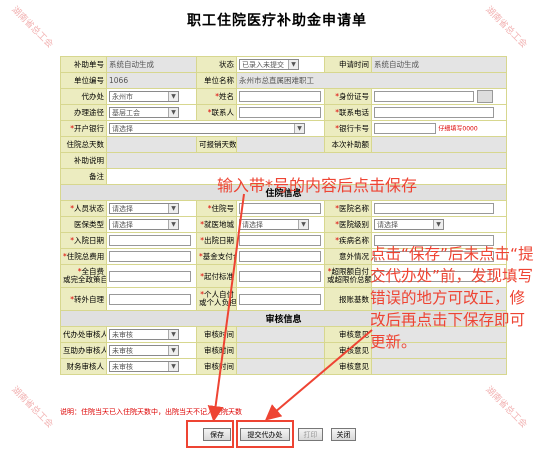 This screenshot has width=554, height=456. Describe the element at coordinates (151, 80) in the screenshot. I see `unit-no-value: 1066` at that location.